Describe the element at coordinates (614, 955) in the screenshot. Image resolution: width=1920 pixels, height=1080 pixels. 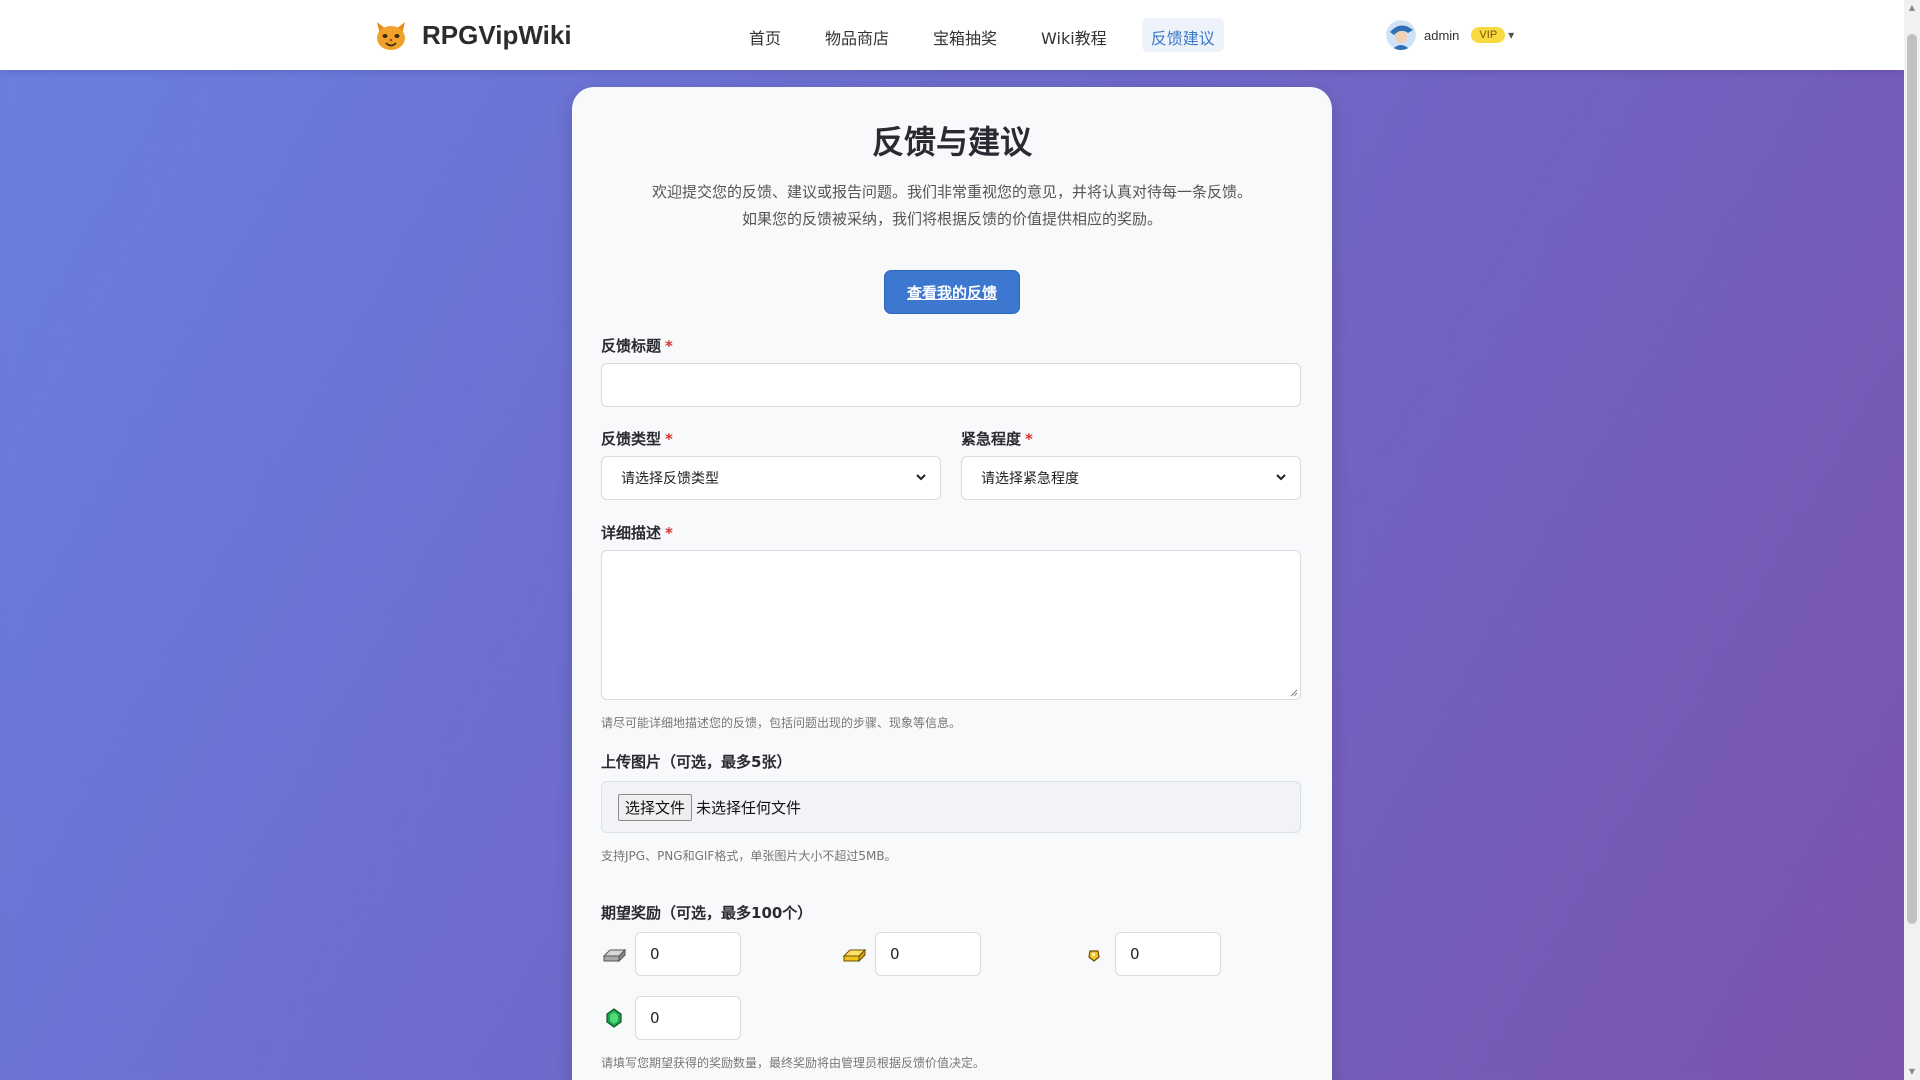
I see `iron-ingot-icon` at that location.